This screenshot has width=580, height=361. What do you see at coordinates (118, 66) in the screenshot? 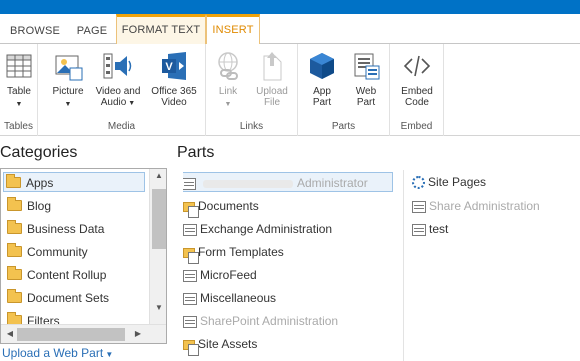
I see `video-audio-icon` at bounding box center [118, 66].